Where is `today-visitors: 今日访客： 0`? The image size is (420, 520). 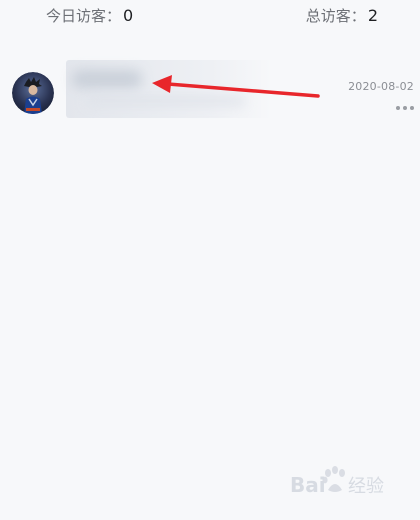 today-visitors: 今日访客： 0 is located at coordinates (89, 16).